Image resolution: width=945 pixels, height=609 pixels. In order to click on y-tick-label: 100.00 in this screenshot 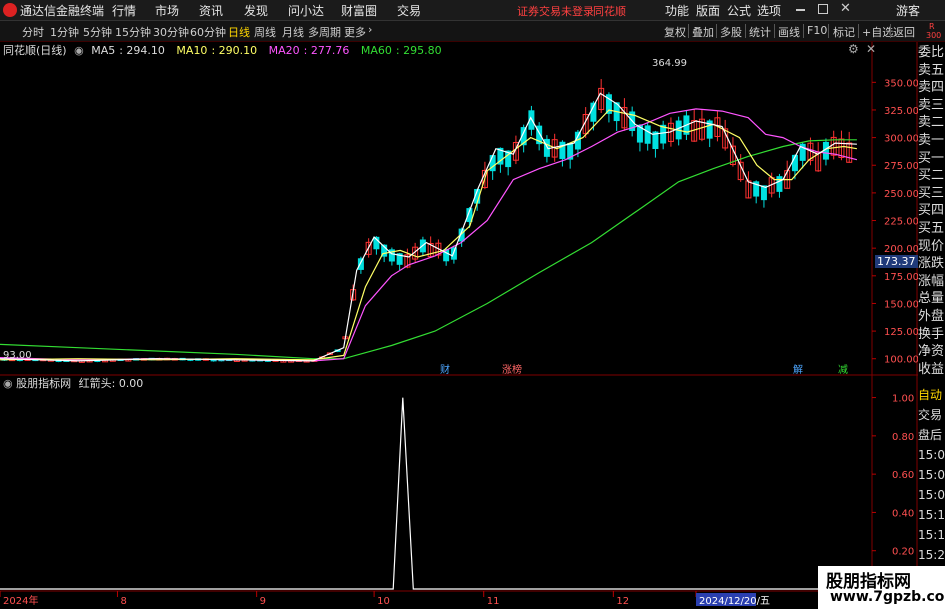, I will do `click(901, 360)`.